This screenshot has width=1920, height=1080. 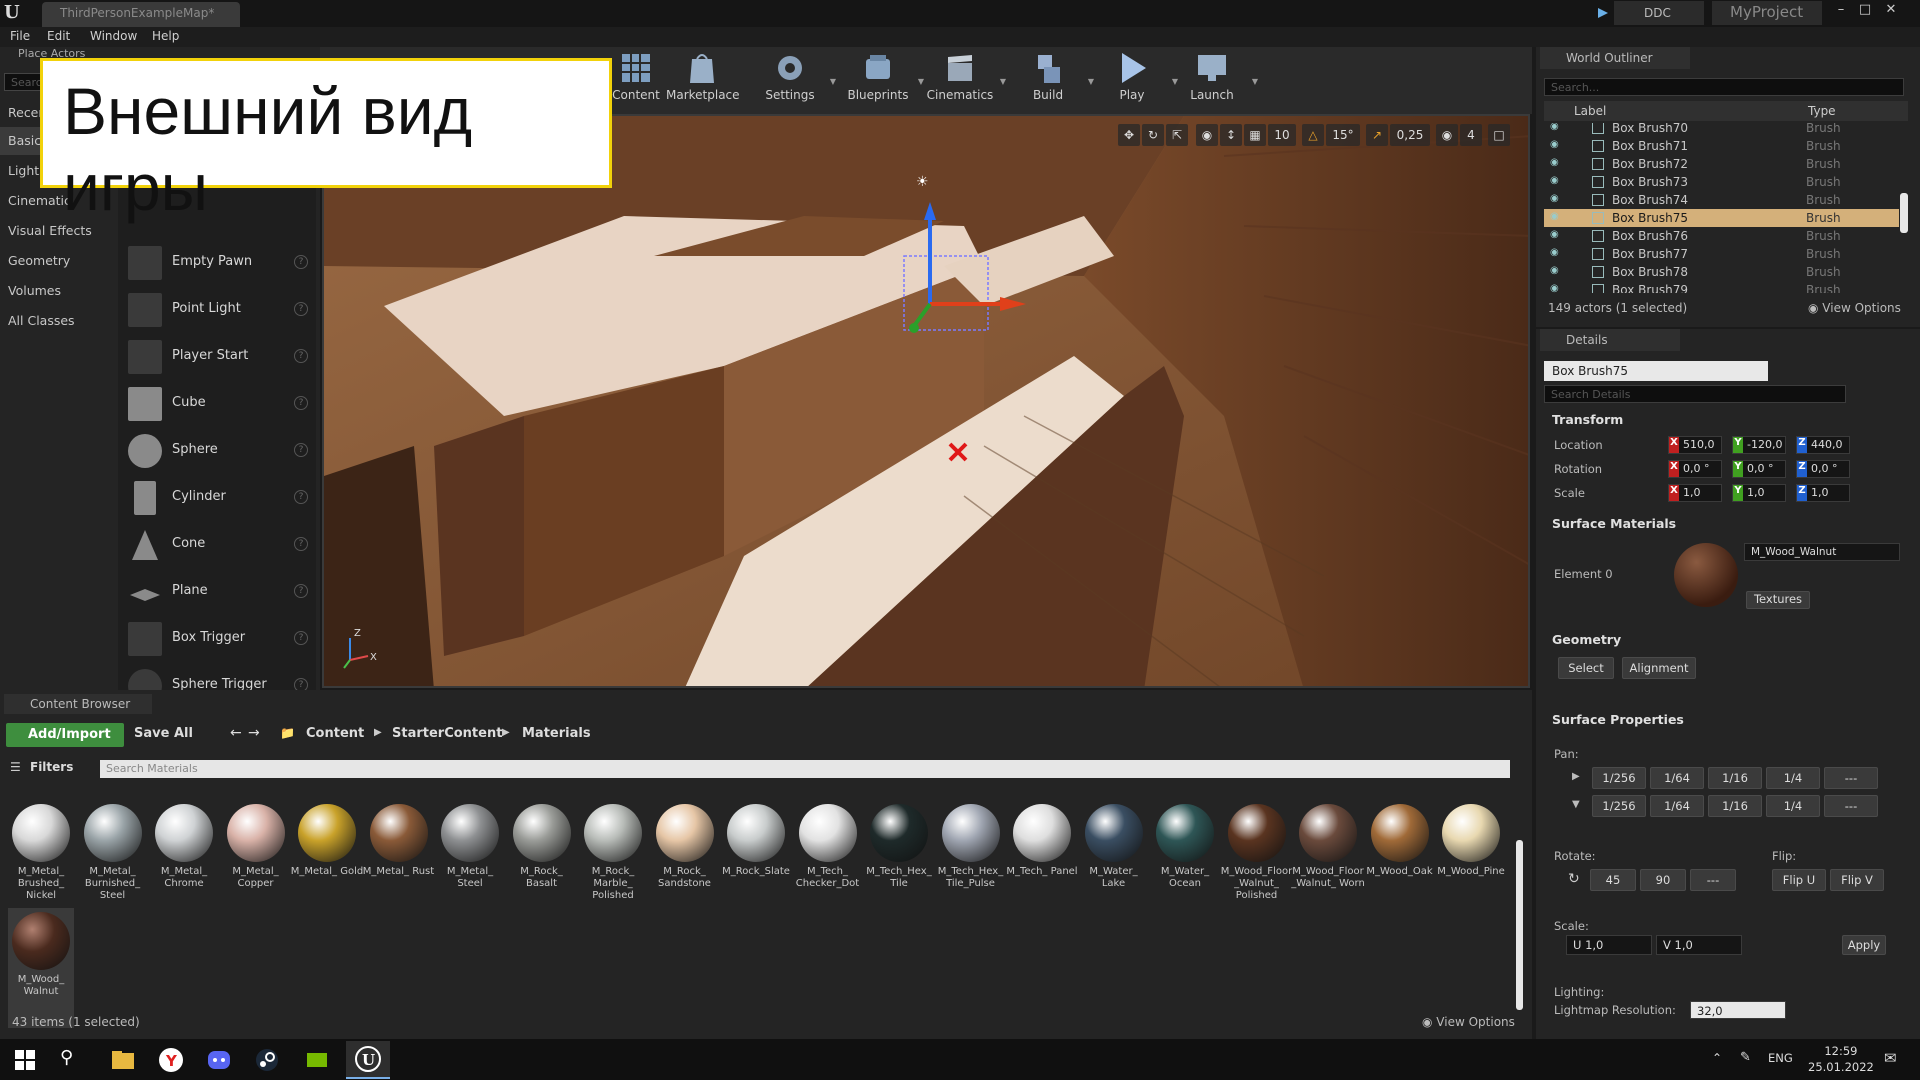 What do you see at coordinates (1231, 135) in the screenshot?
I see `surface-snap-icon: ↕` at bounding box center [1231, 135].